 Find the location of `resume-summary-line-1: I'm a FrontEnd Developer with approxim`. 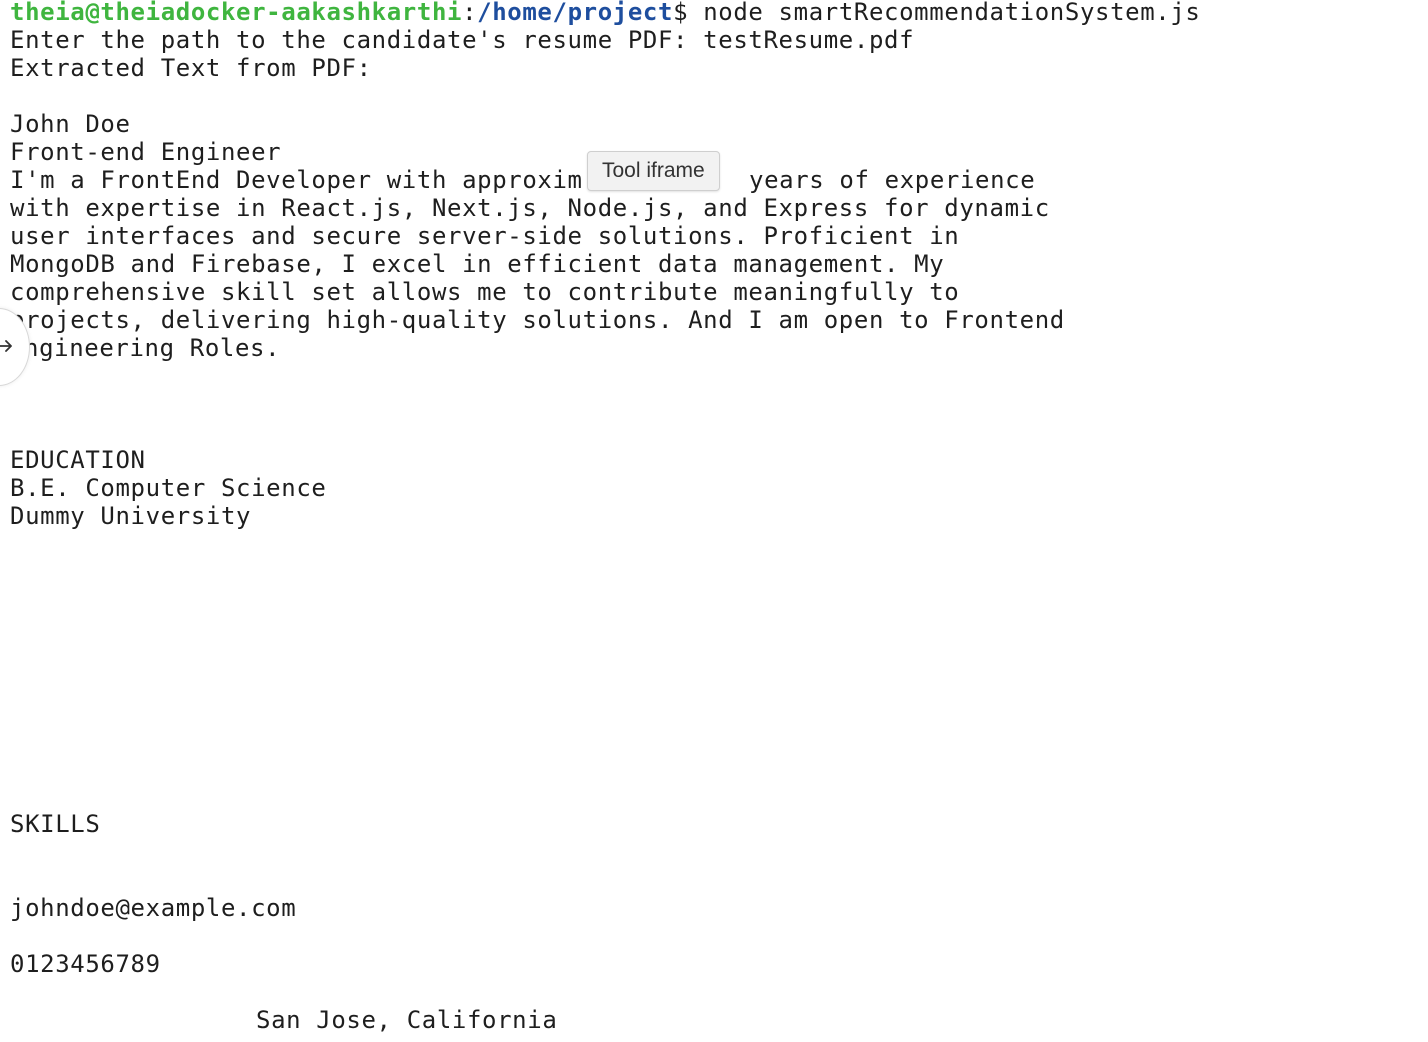

resume-summary-line-1: I'm a FrontEnd Developer with approxim is located at coordinates (296, 180).